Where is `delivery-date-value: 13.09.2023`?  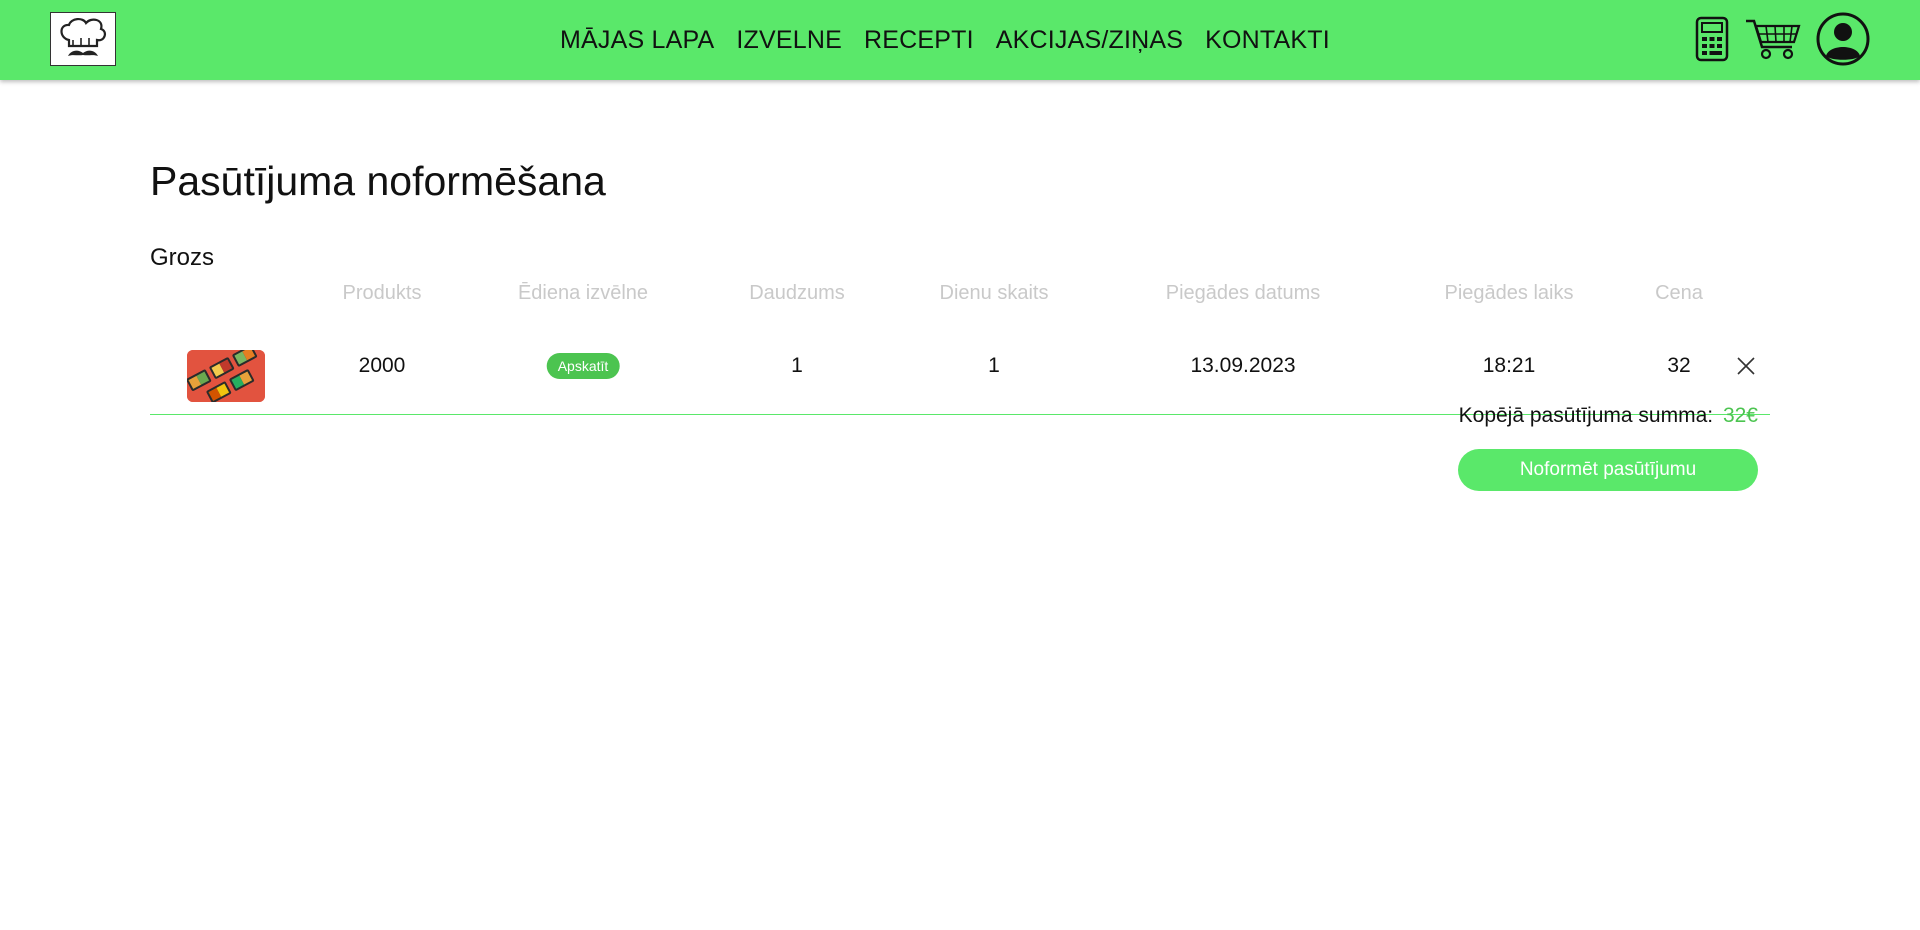
delivery-date-value: 13.09.2023 is located at coordinates (1243, 365).